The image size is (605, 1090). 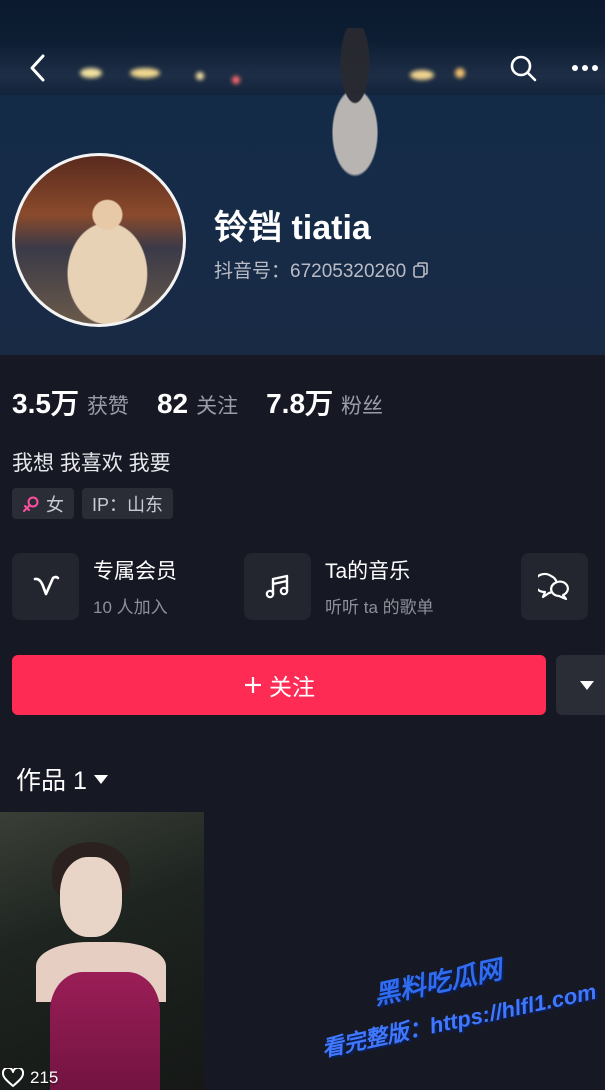 I want to click on v-badge-icon, so click(x=46, y=585).